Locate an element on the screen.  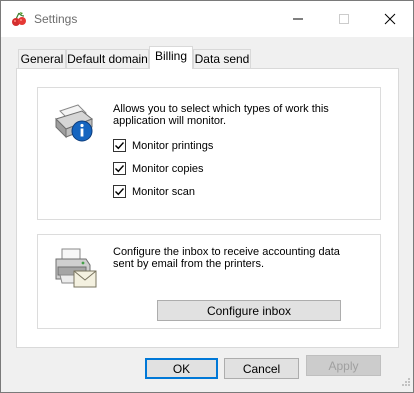
tab-label: Billing is located at coordinates (170, 56).